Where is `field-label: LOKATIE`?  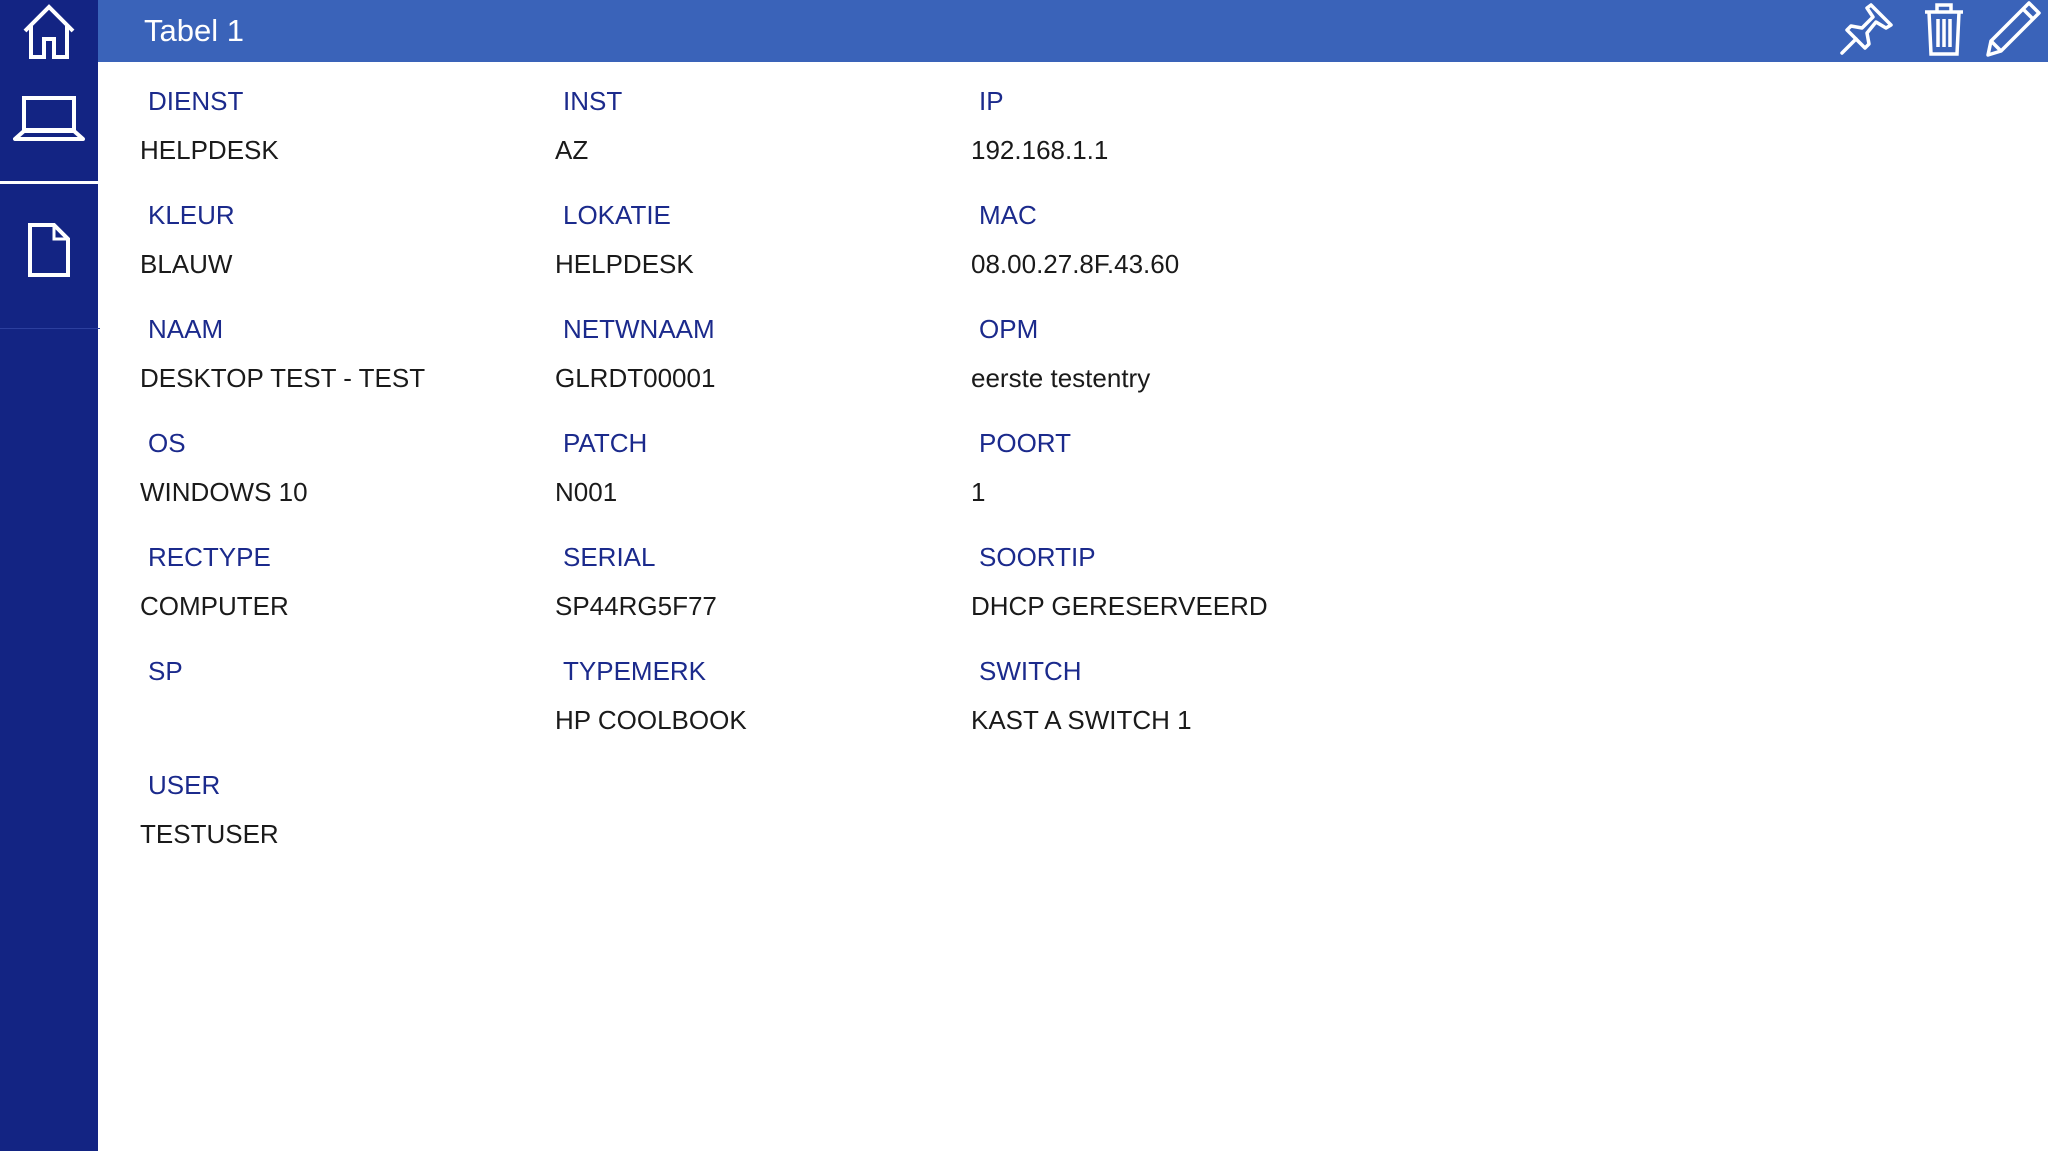 field-label: LOKATIE is located at coordinates (617, 215).